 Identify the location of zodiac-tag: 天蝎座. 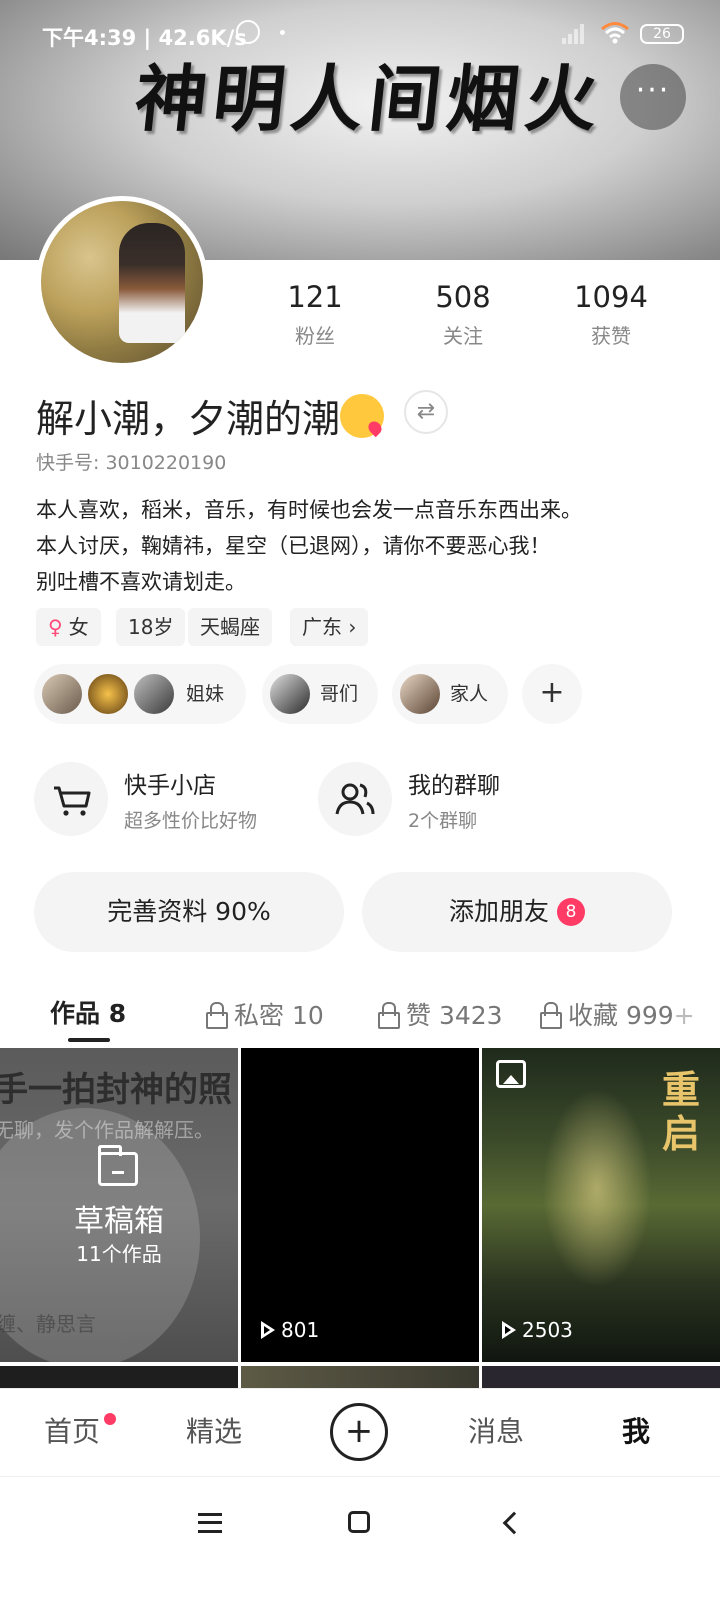
(230, 627).